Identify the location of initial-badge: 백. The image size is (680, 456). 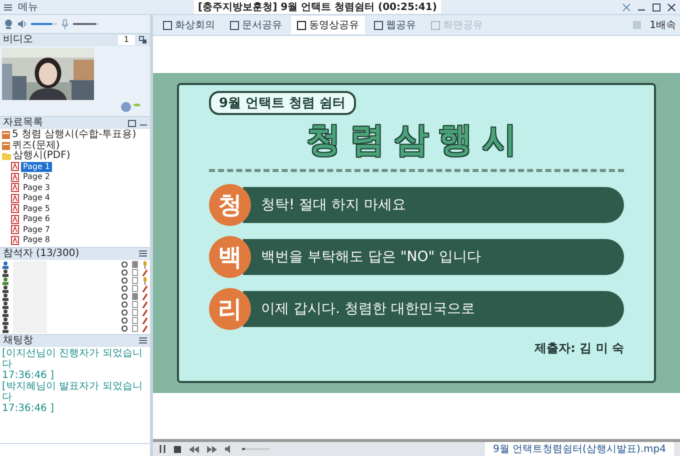
(230, 257).